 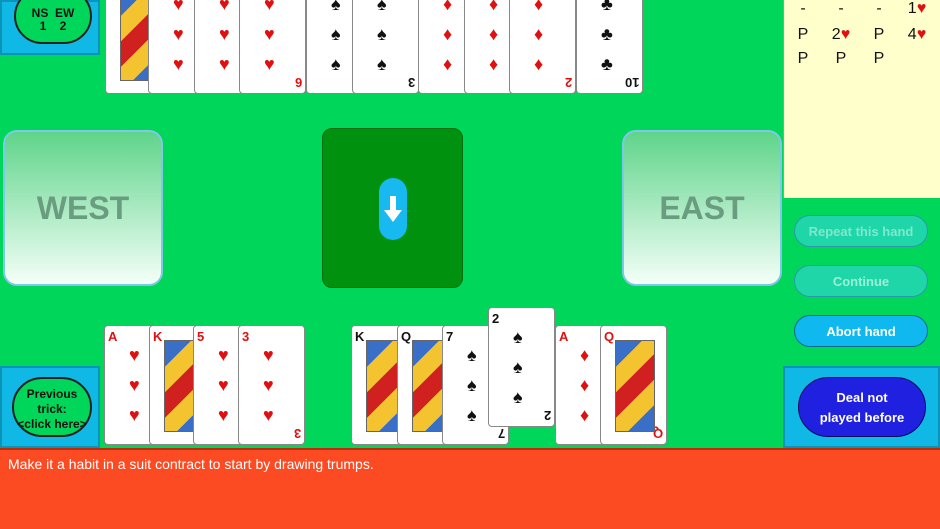 What do you see at coordinates (65, 13) in the screenshot?
I see `tricks-ew-label: EW` at bounding box center [65, 13].